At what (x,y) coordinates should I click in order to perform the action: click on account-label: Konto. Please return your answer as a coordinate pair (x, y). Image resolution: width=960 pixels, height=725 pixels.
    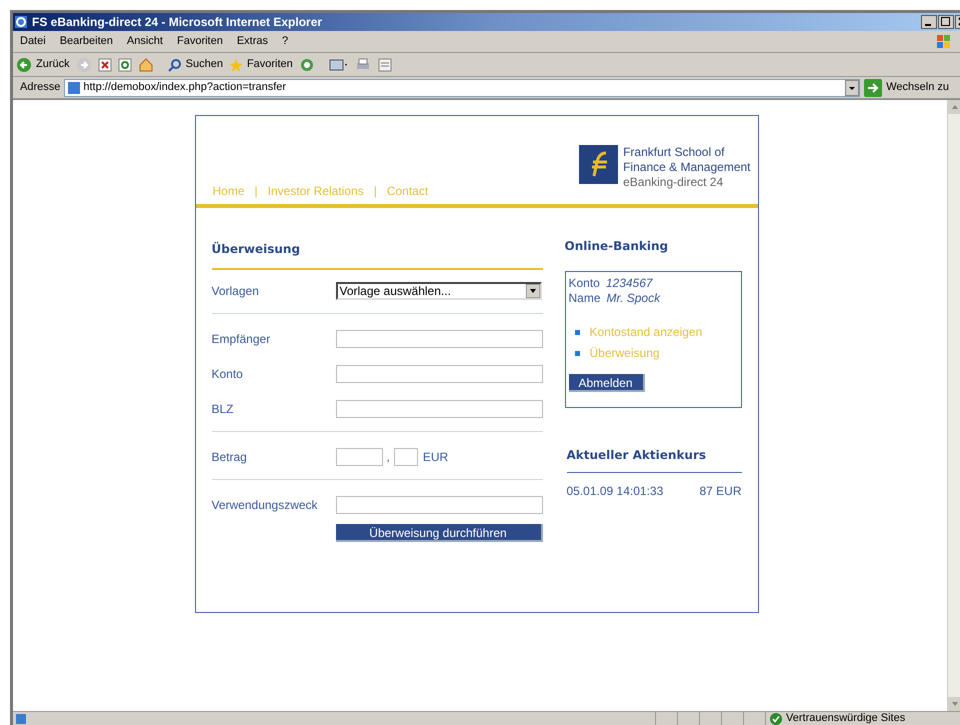
    Looking at the image, I should click on (584, 283).